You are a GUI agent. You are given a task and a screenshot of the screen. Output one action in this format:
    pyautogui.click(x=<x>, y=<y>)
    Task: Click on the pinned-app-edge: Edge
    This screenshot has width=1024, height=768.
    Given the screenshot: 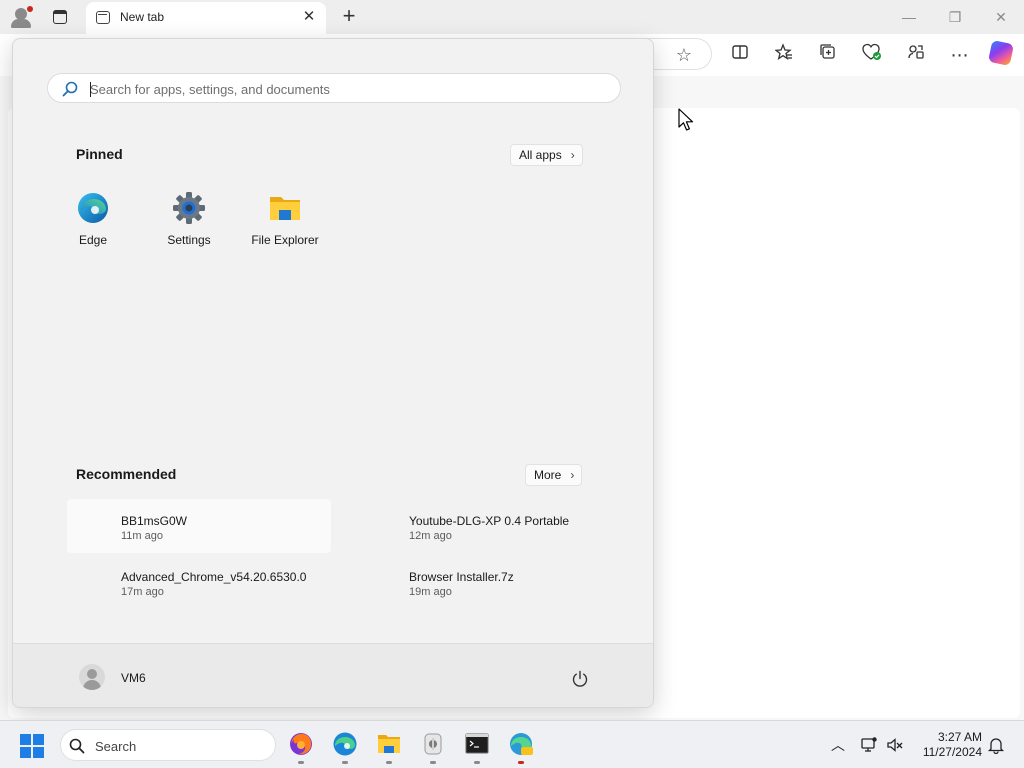 What is the action you would take?
    pyautogui.click(x=93, y=219)
    